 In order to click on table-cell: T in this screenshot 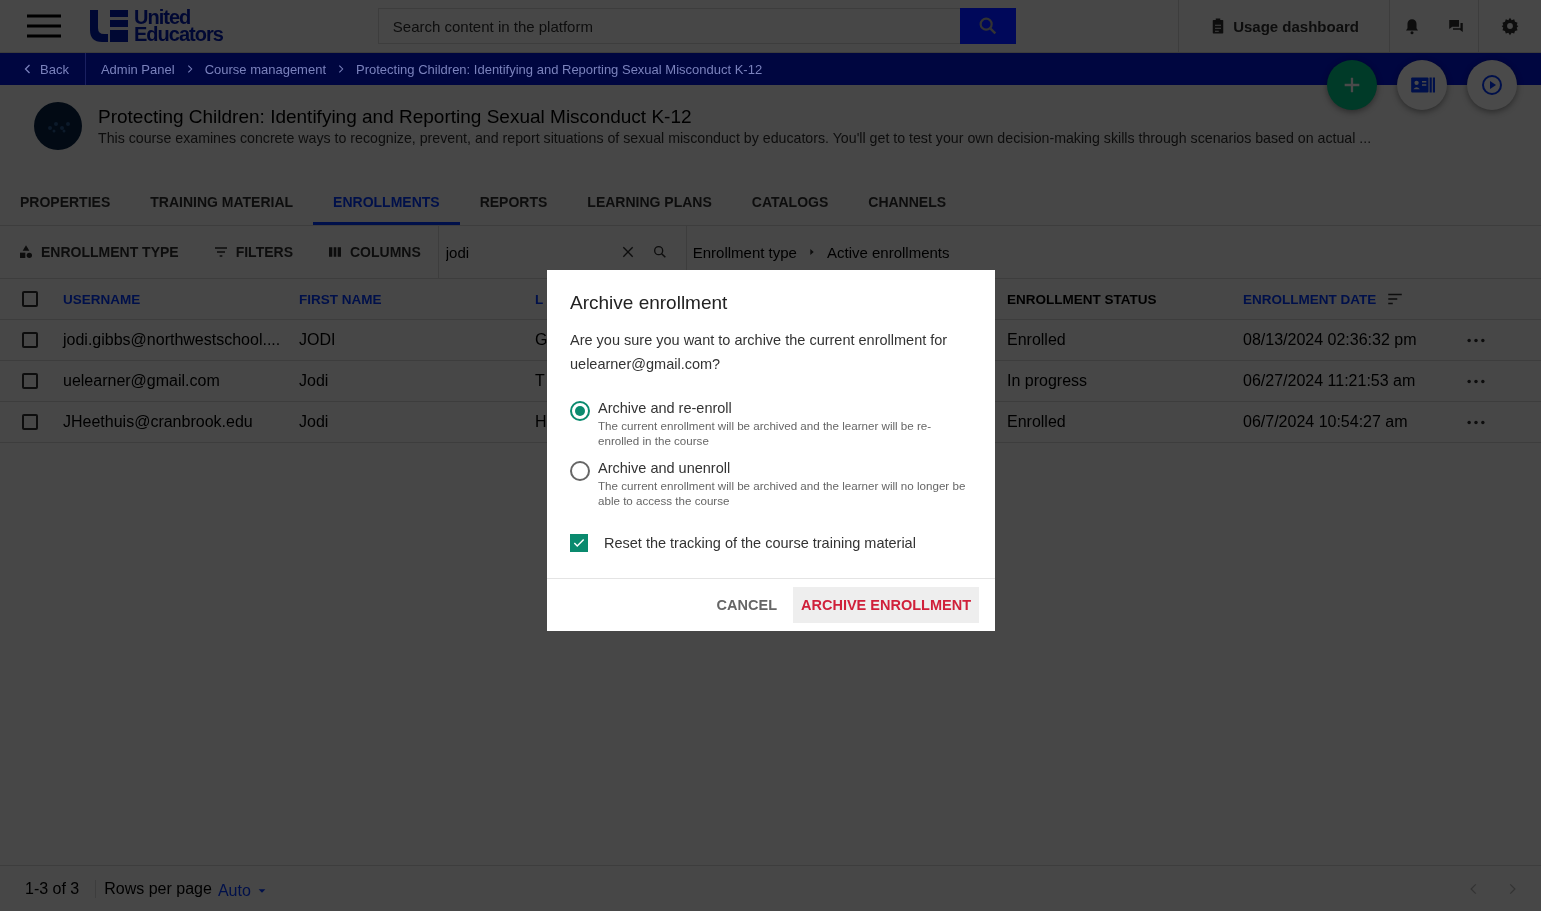, I will do `click(540, 381)`.